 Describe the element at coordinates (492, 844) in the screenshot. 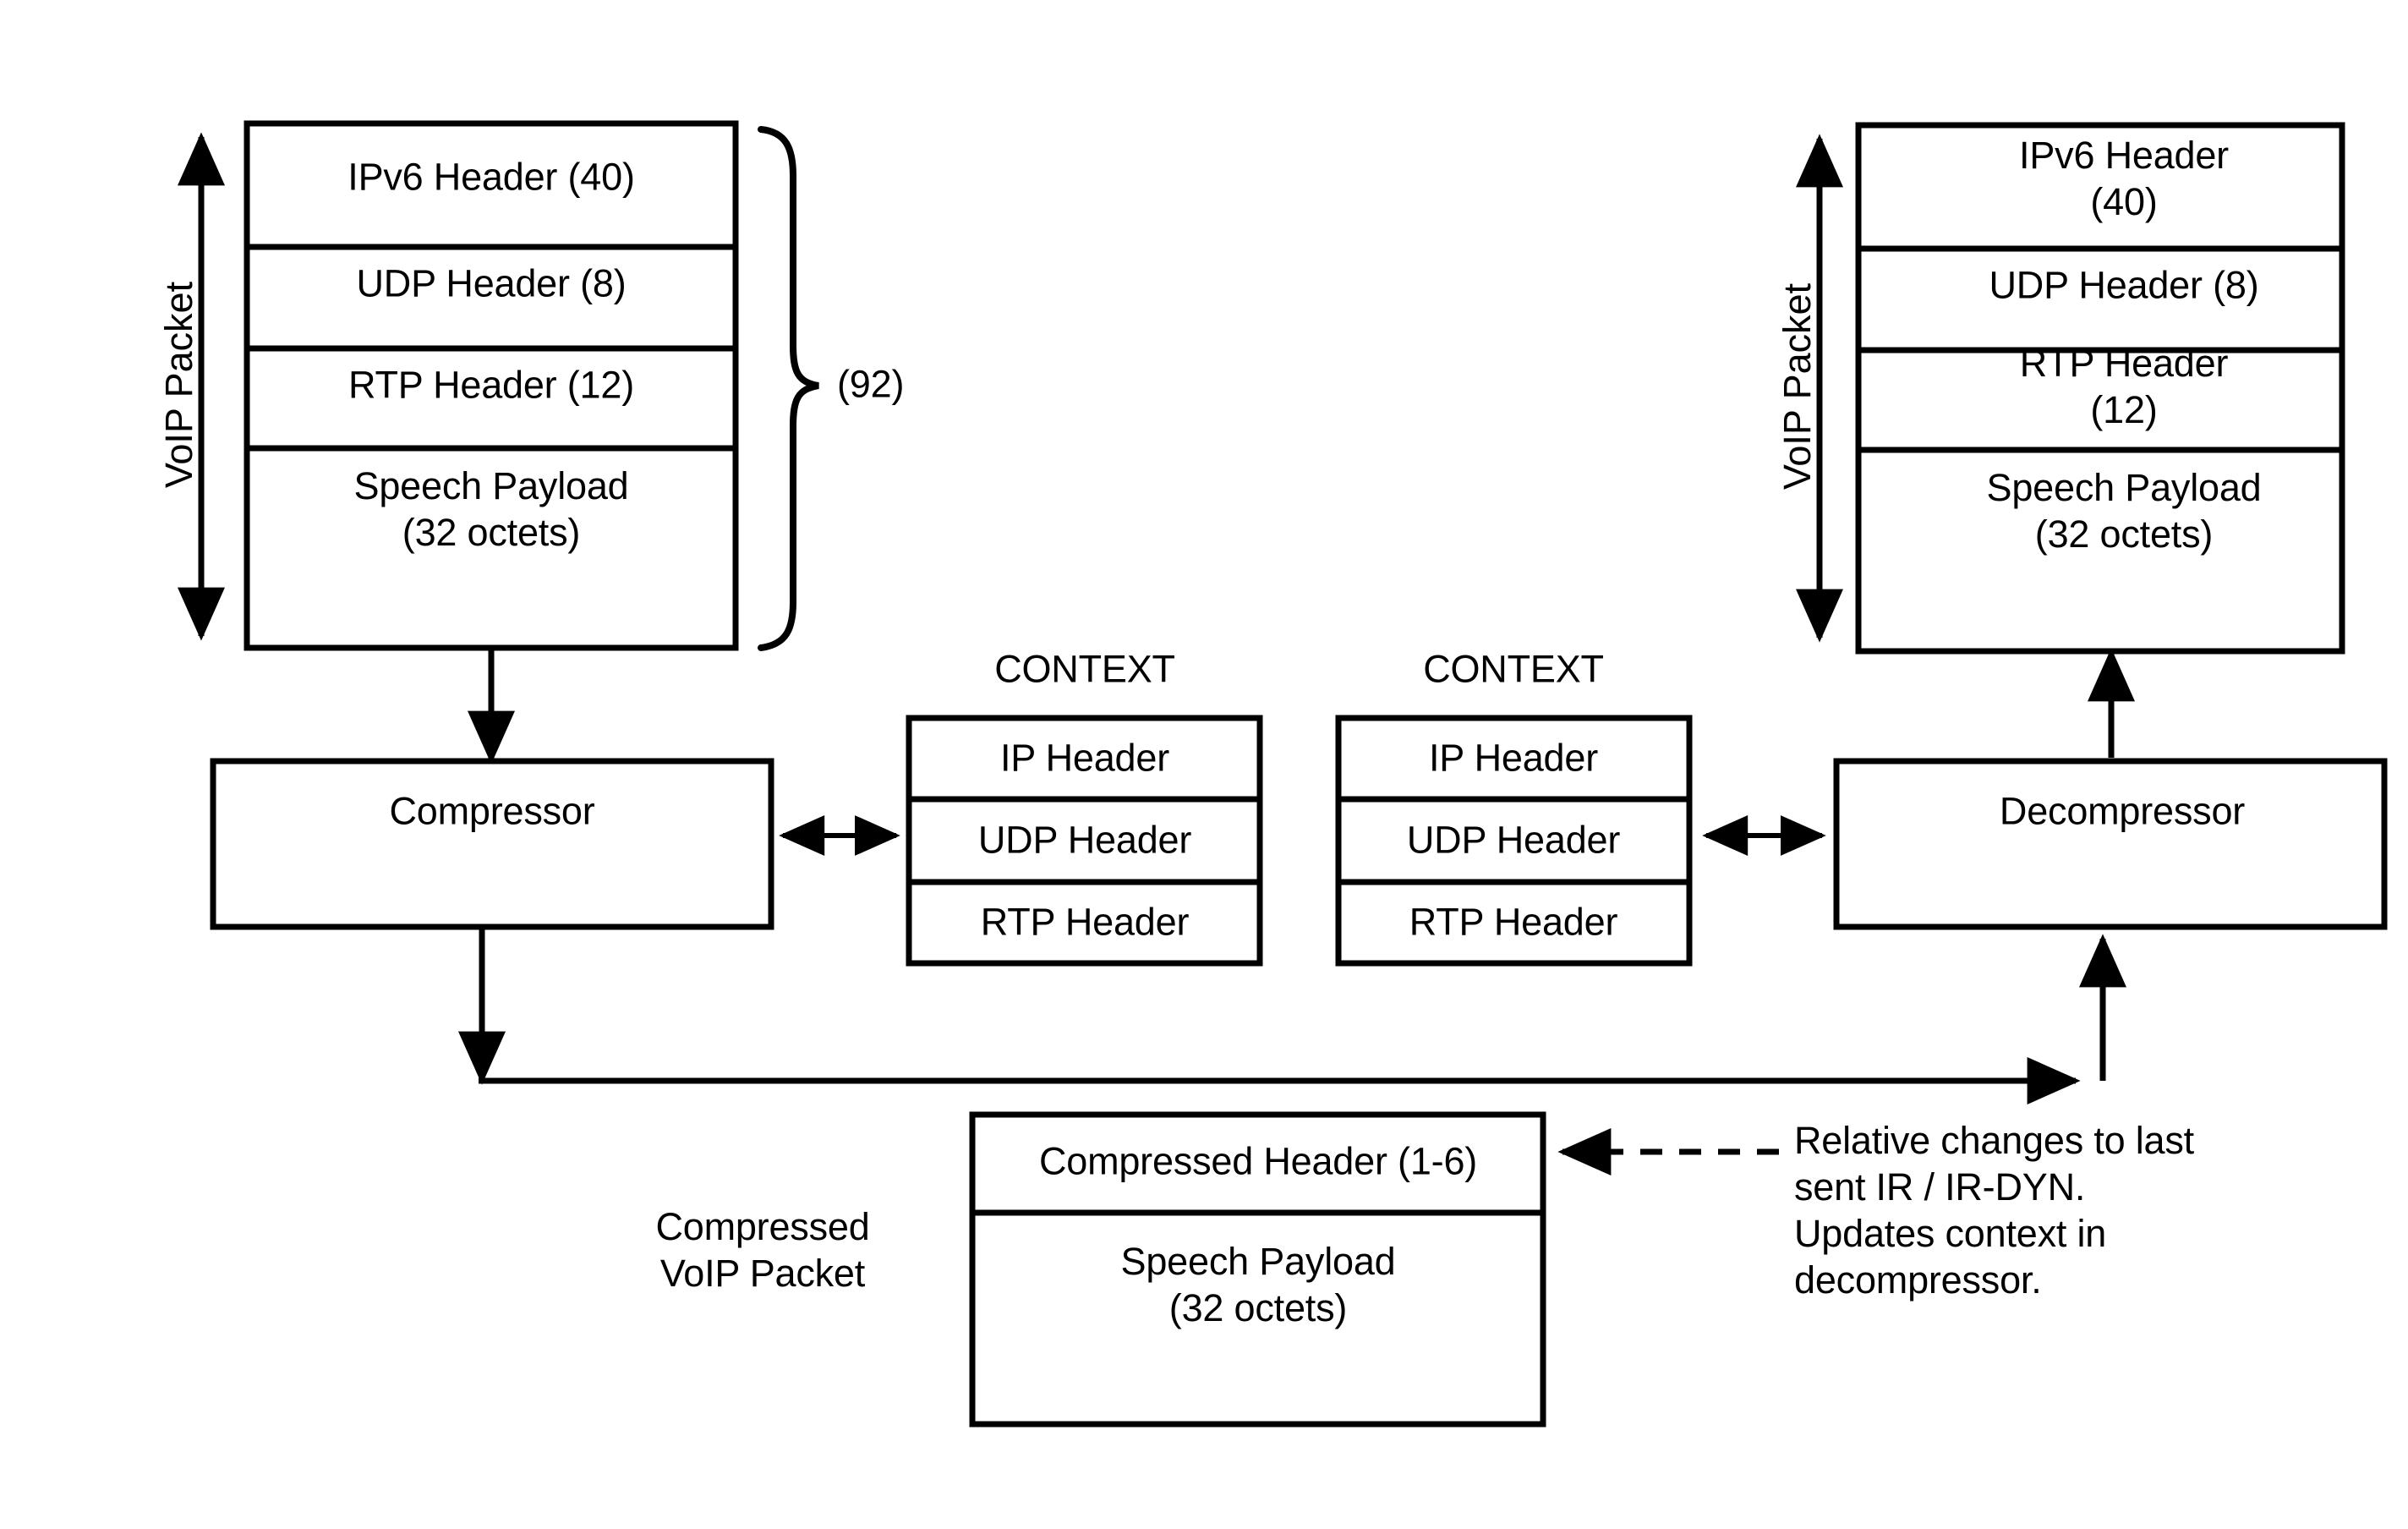

I see `compressor-box` at that location.